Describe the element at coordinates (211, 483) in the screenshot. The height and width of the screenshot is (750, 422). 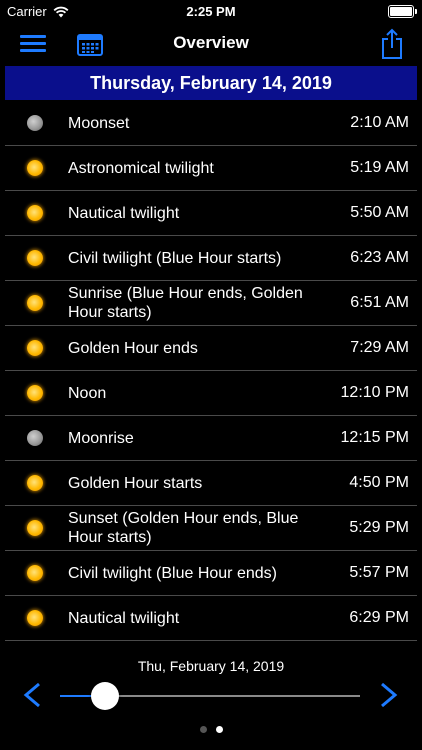
I see `list-item: Golden Hour starts 4:50 PM` at that location.